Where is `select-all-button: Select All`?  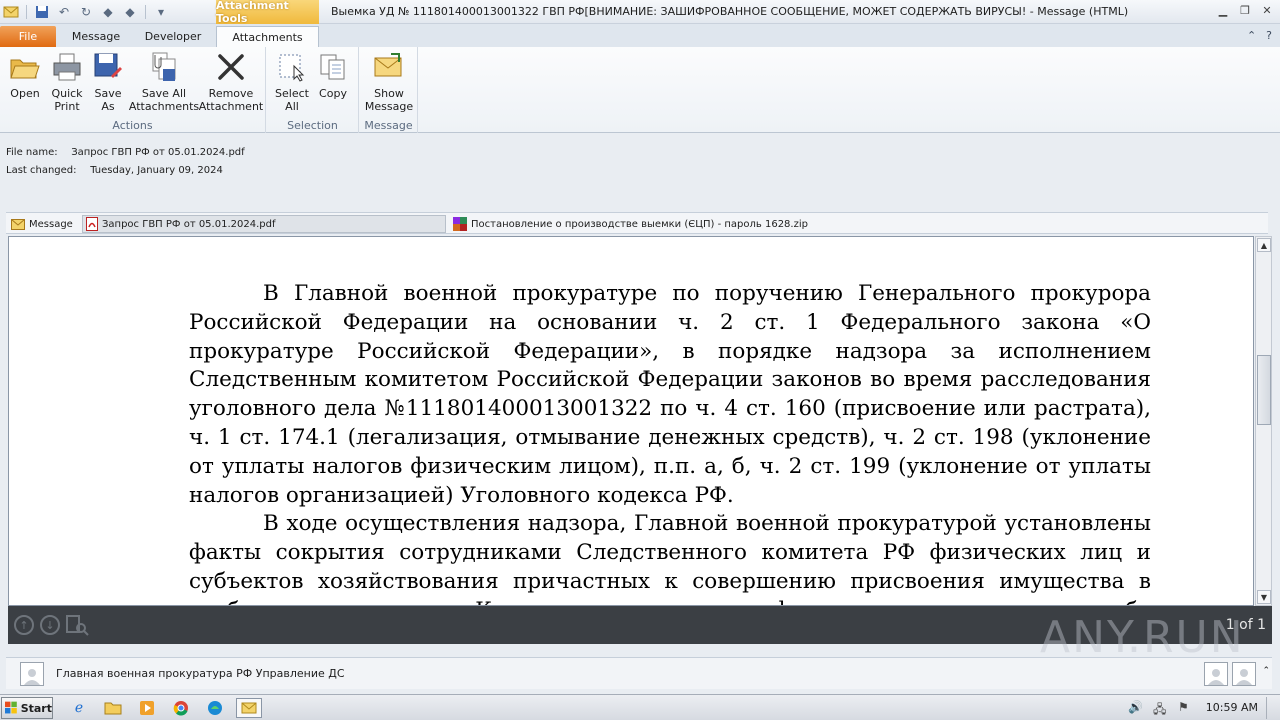 select-all-button: Select All is located at coordinates (292, 82).